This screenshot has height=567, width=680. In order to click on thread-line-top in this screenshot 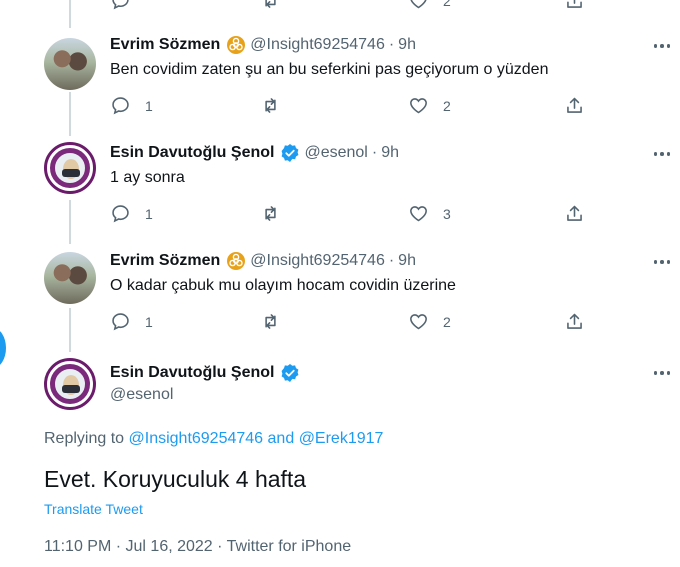, I will do `click(70, 14)`.